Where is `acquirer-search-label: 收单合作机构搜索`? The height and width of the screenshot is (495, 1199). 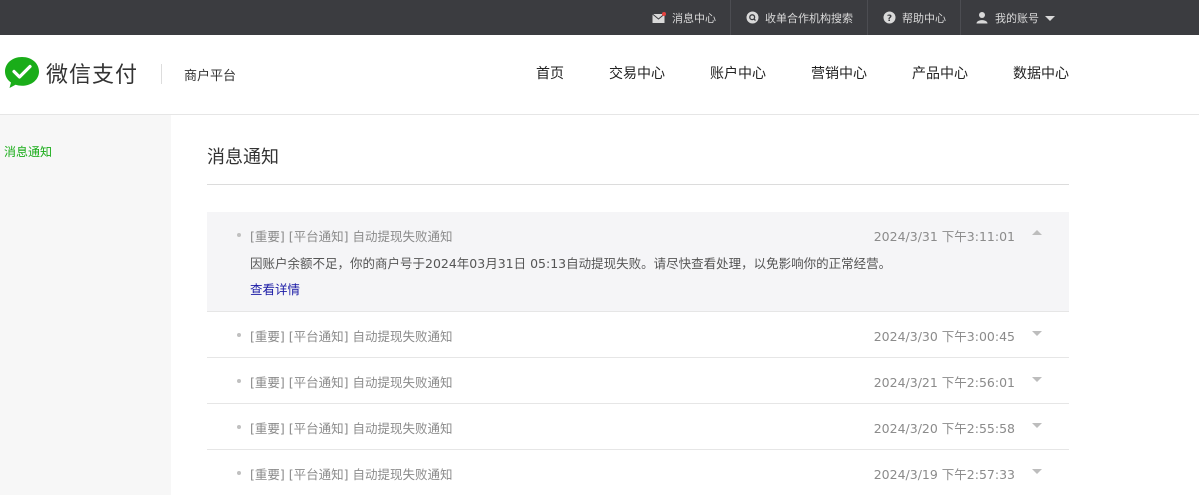 acquirer-search-label: 收单合作机构搜索 is located at coordinates (809, 18).